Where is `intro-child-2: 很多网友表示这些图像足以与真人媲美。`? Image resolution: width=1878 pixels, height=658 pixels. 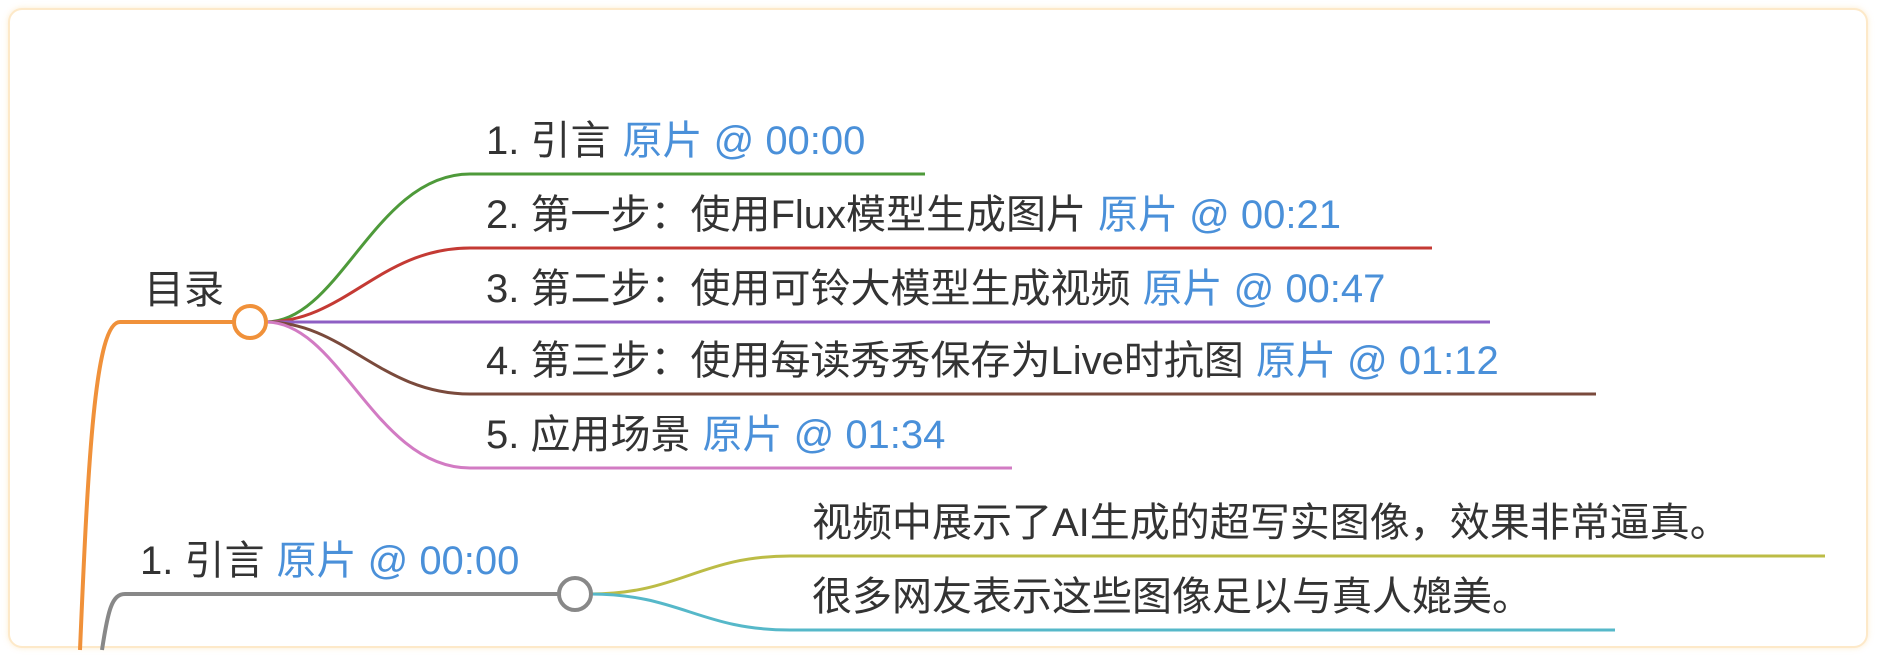
intro-child-2: 很多网友表示这些图像足以与真人媲美。 is located at coordinates (1172, 597).